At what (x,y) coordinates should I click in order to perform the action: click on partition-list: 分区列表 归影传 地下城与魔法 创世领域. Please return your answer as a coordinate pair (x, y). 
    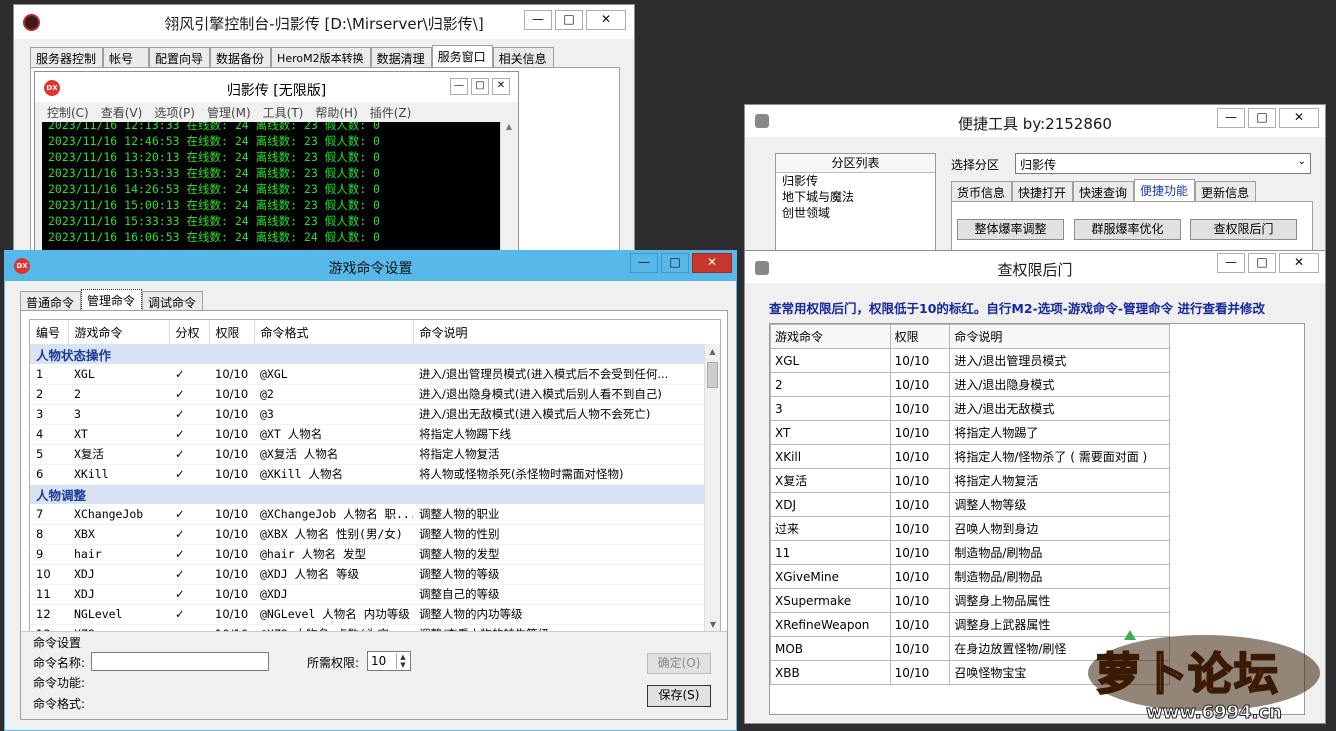
    Looking at the image, I should click on (855, 203).